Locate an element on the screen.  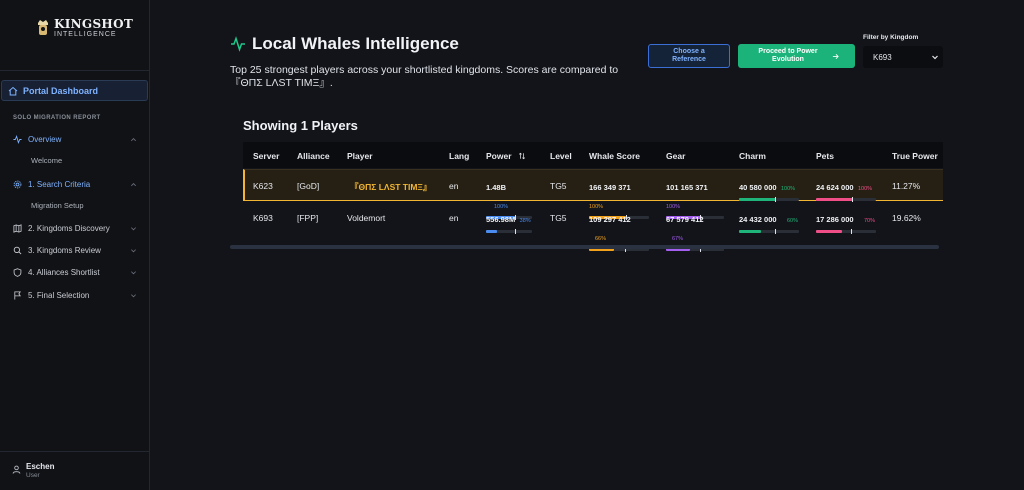
sidebar-item-label: 2. Kingdoms Discovery is located at coordinates (69, 228).